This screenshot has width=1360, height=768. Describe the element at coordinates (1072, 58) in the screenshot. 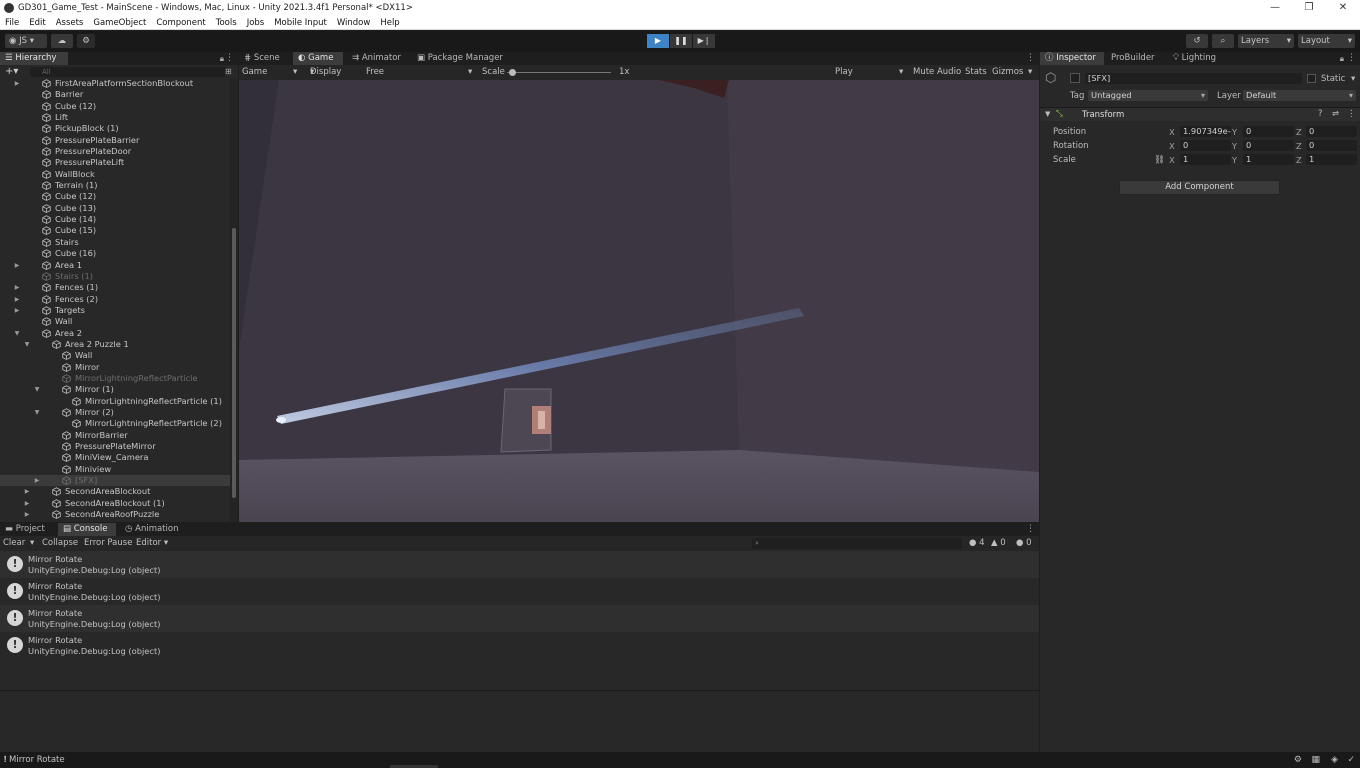

I see `tab-inspector: ⓘ Inspector` at that location.